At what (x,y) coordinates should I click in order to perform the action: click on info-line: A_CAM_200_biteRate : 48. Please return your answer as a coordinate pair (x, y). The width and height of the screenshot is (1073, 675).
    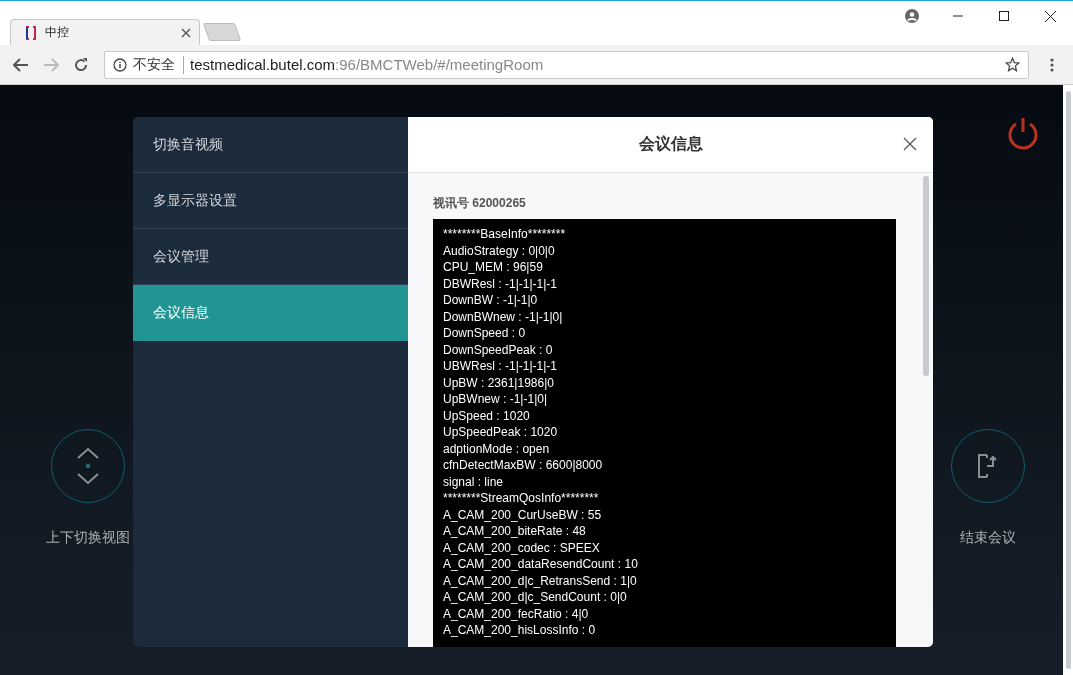
    Looking at the image, I should click on (515, 531).